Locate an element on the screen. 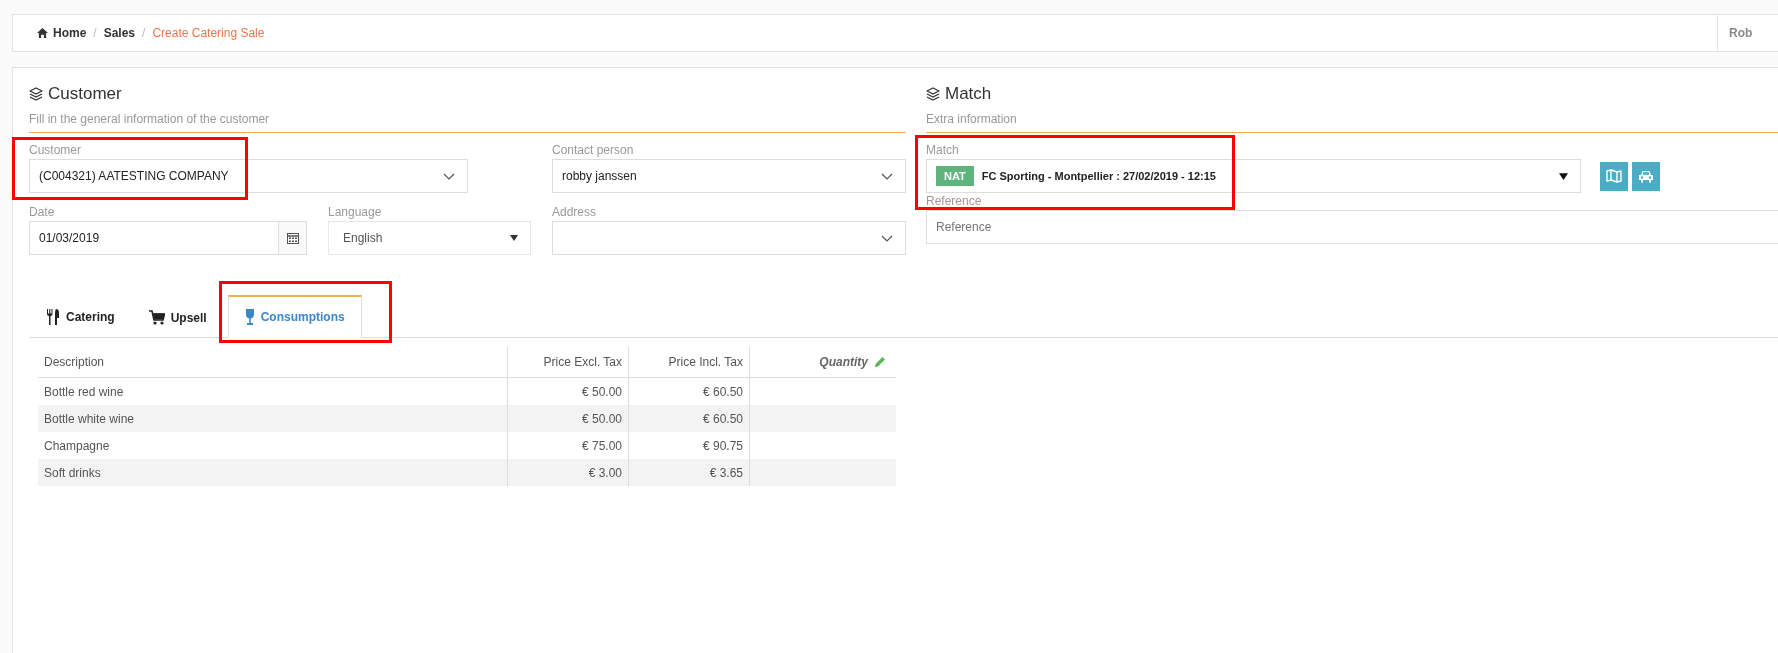  user-name: Rob is located at coordinates (1747, 33).